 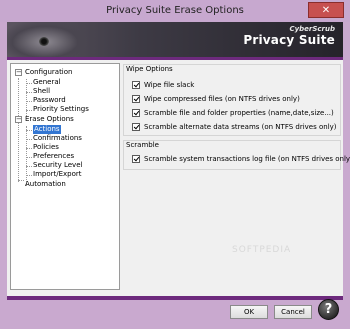 I want to click on eye-image, so click(x=47, y=39).